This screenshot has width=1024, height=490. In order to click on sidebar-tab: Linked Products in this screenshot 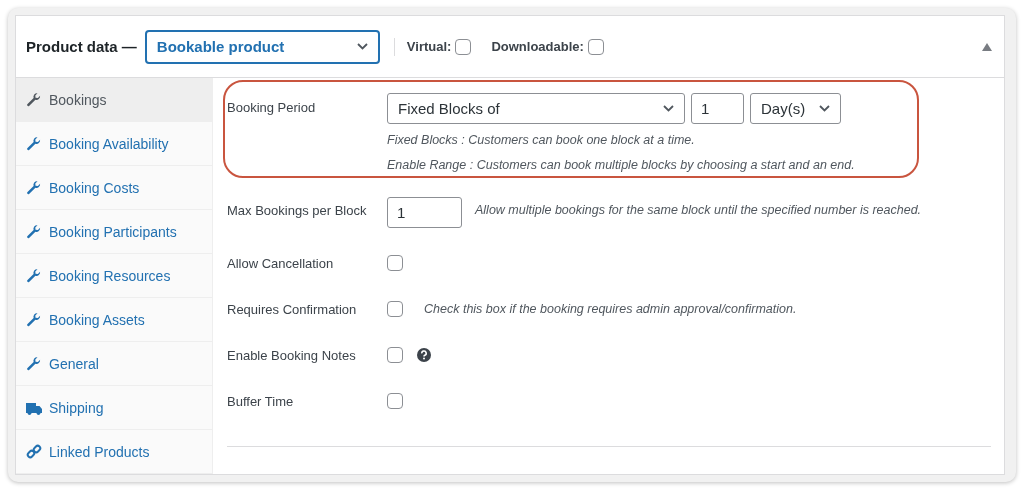, I will do `click(114, 452)`.